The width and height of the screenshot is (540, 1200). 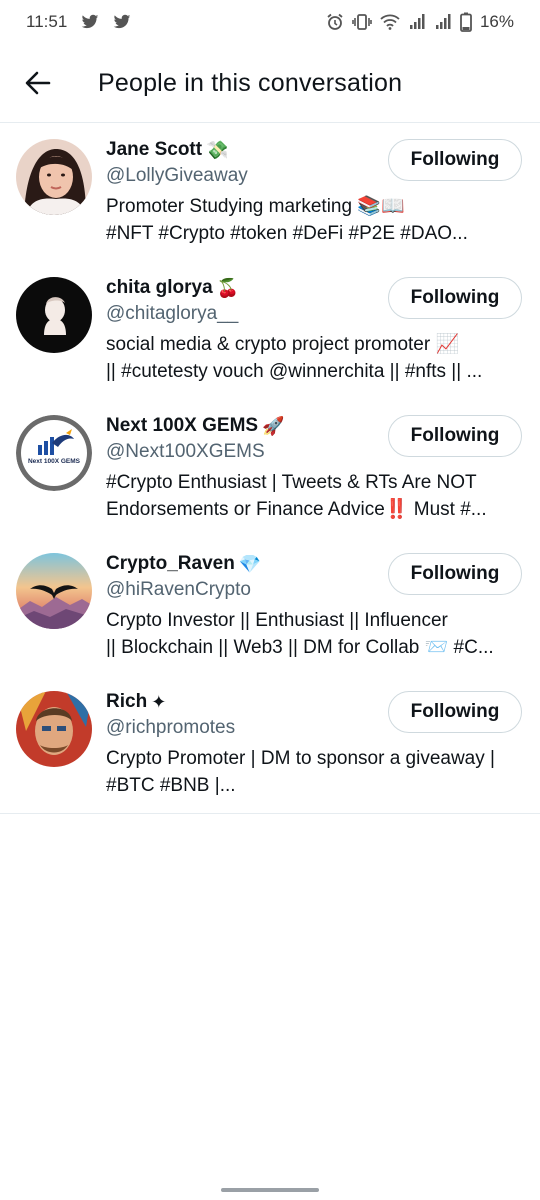 What do you see at coordinates (217, 149) in the screenshot?
I see `name-emoji: 💸` at bounding box center [217, 149].